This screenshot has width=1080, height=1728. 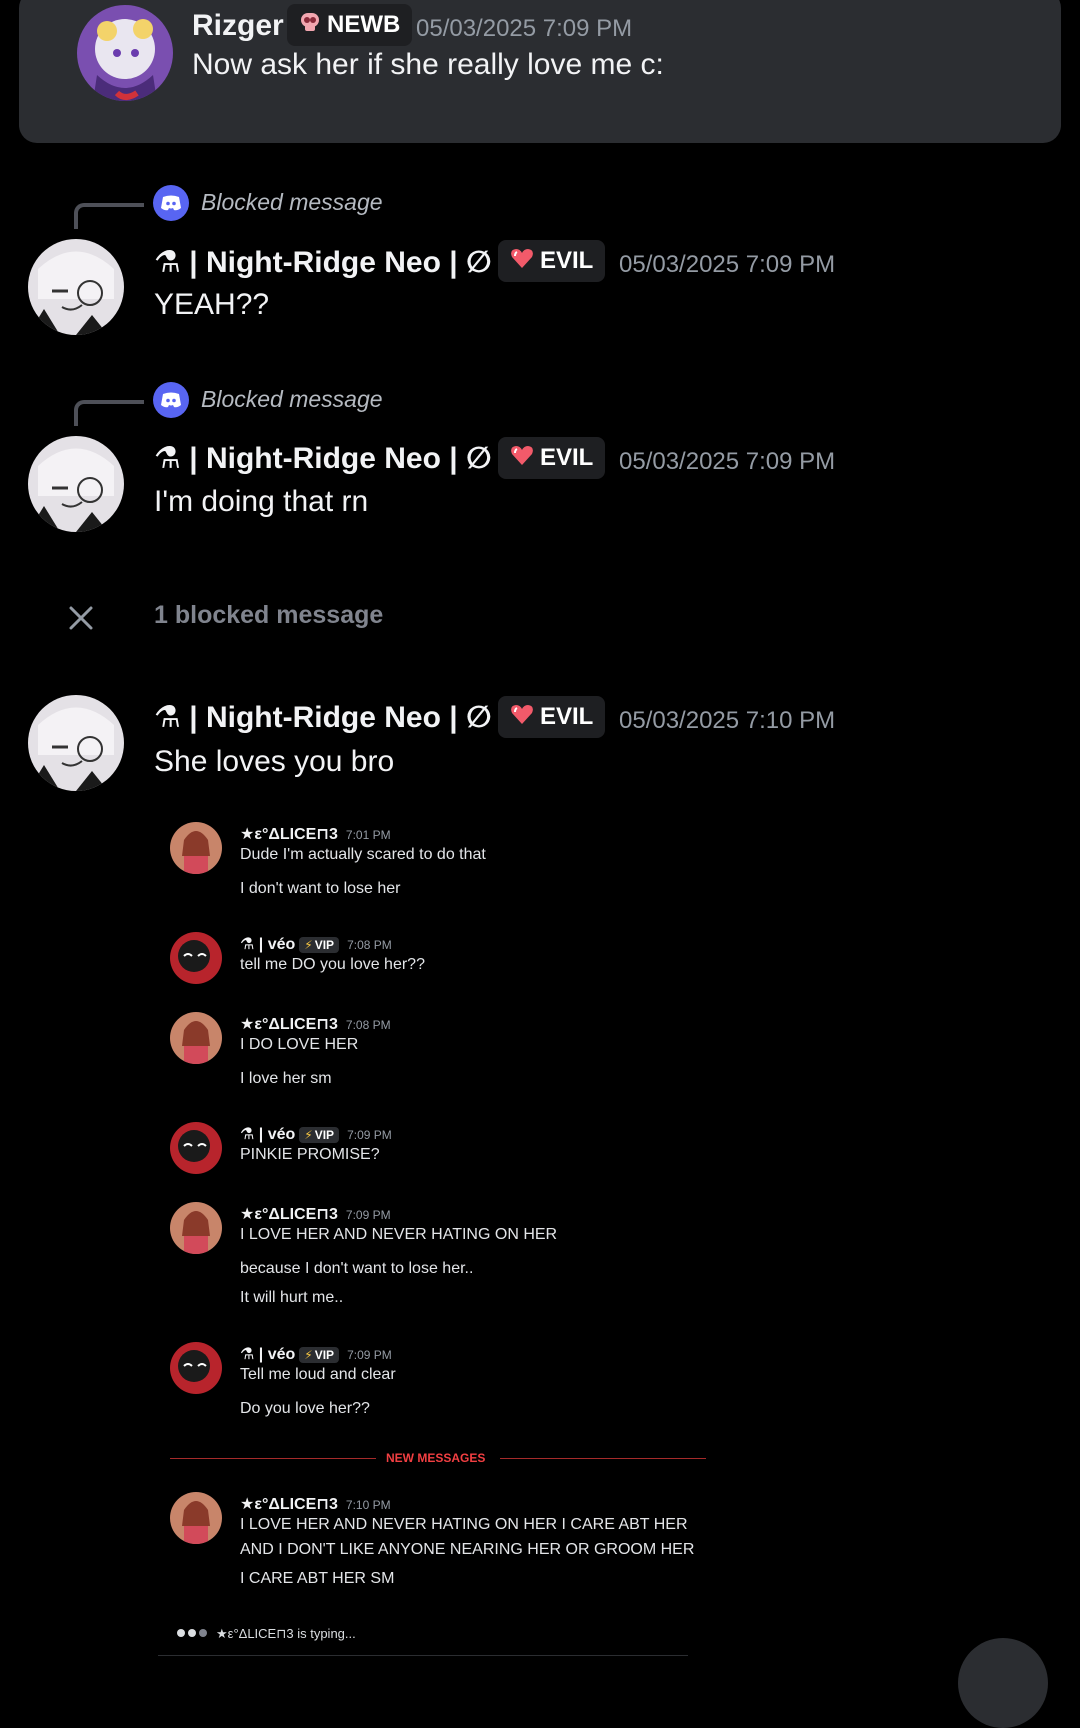 What do you see at coordinates (299, 1044) in the screenshot?
I see `embedded-text: I DO LOVE HER` at bounding box center [299, 1044].